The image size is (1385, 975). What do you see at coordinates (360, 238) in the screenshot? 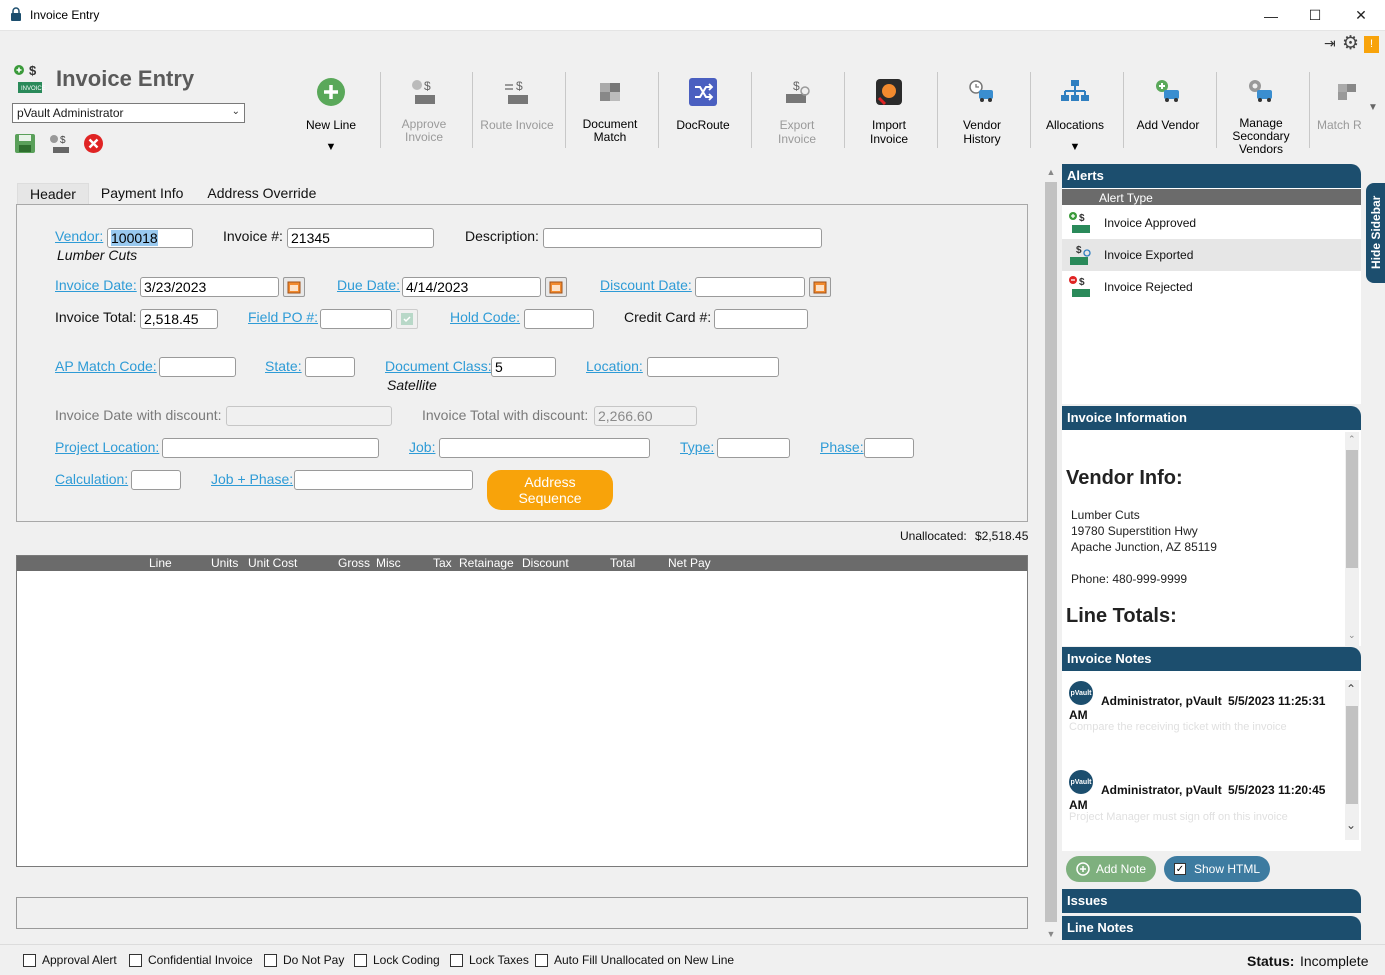
I see `invoice-number-input: 21345` at bounding box center [360, 238].